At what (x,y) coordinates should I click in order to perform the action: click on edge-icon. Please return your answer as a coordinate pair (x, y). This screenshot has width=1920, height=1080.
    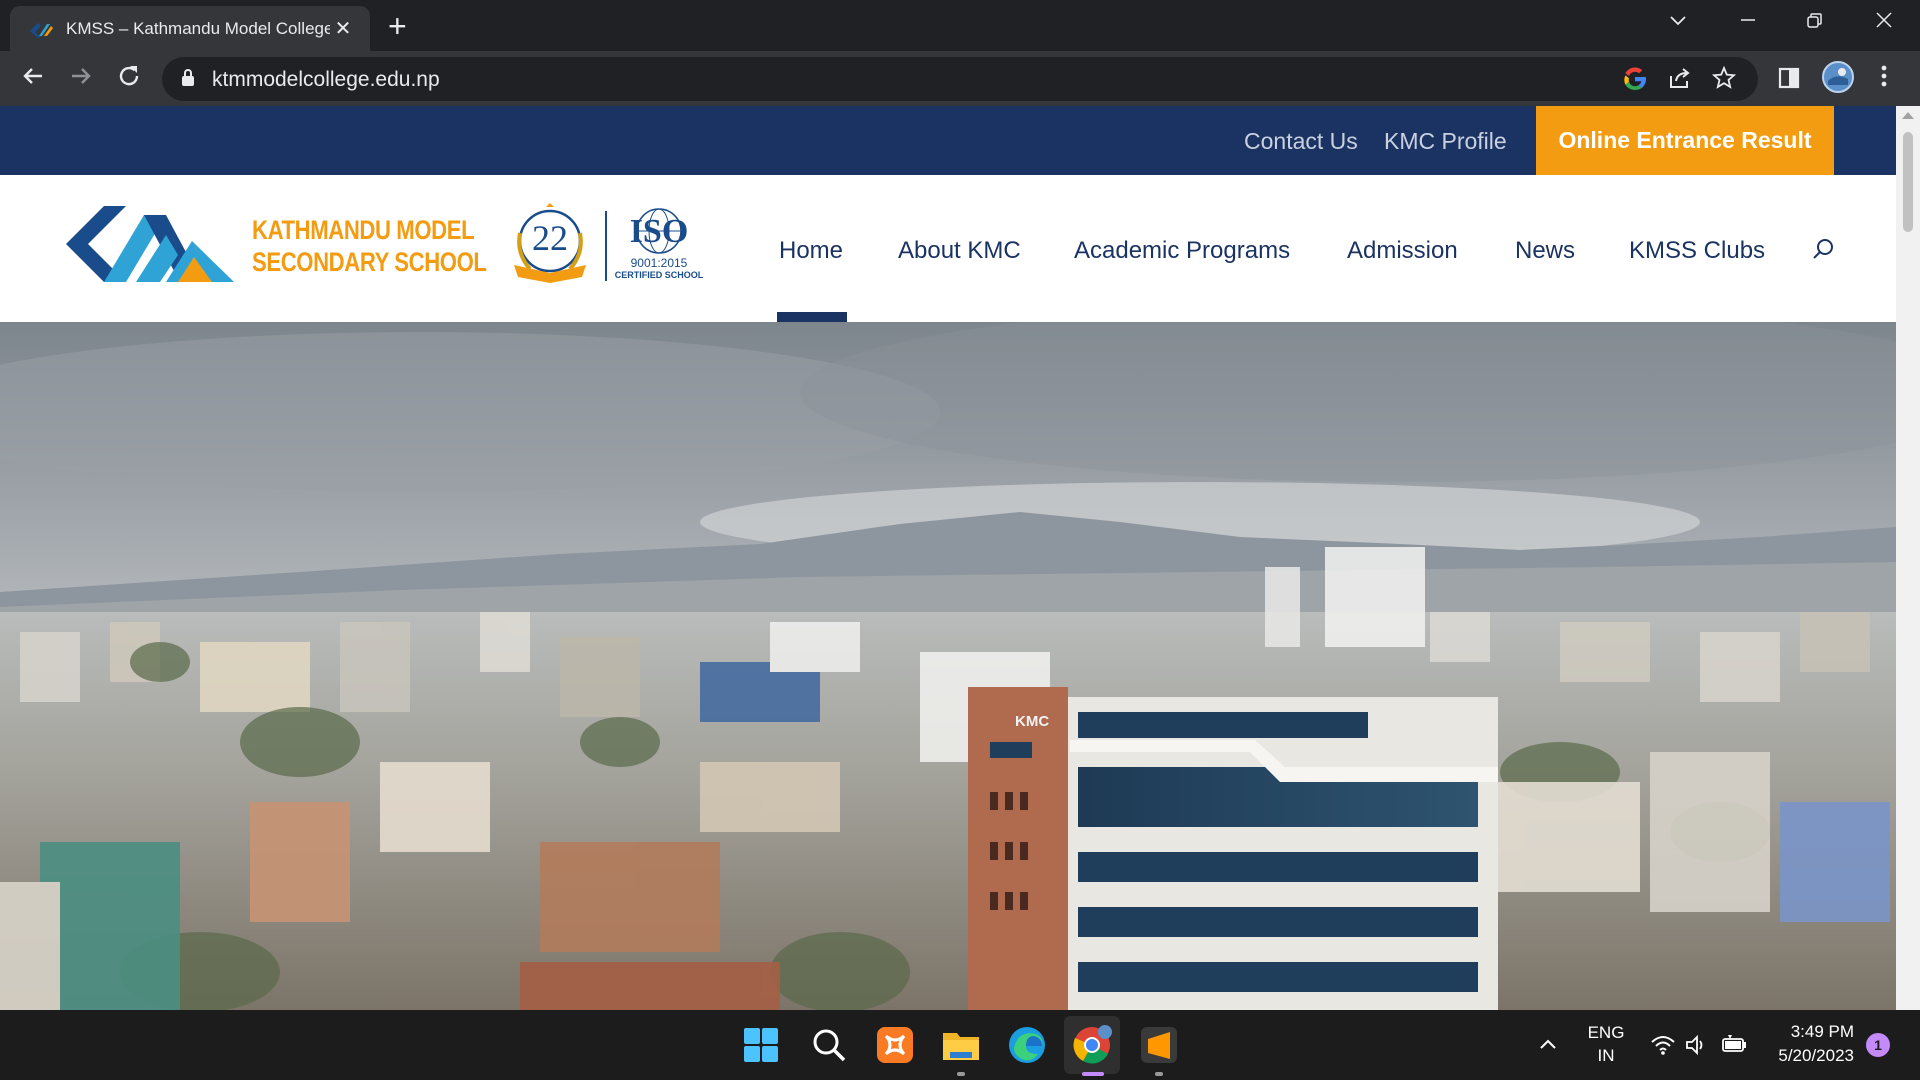
    Looking at the image, I should click on (1027, 1045).